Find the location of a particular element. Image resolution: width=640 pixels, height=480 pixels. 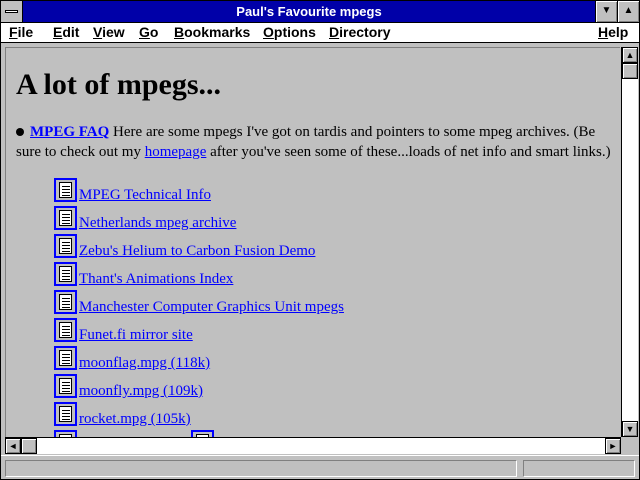

mpeg-link: rocket.mpg (105k) is located at coordinates (135, 419).